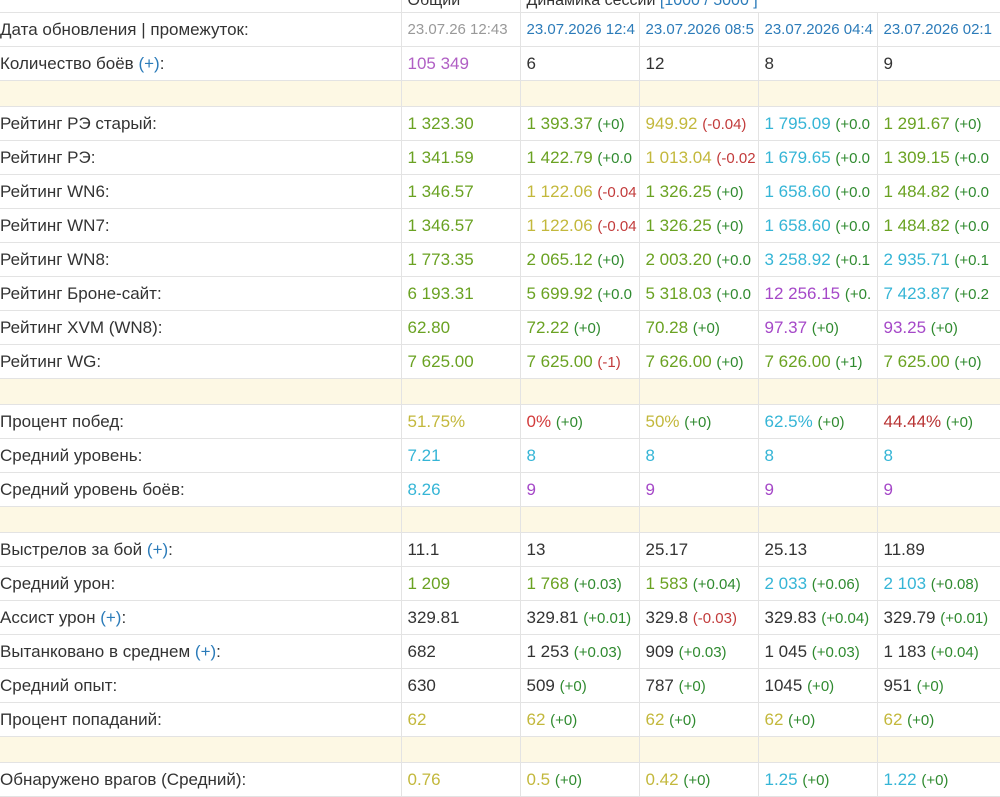 This screenshot has width=1000, height=797. I want to click on row-label: Рейтинг WG:, so click(200, 361).